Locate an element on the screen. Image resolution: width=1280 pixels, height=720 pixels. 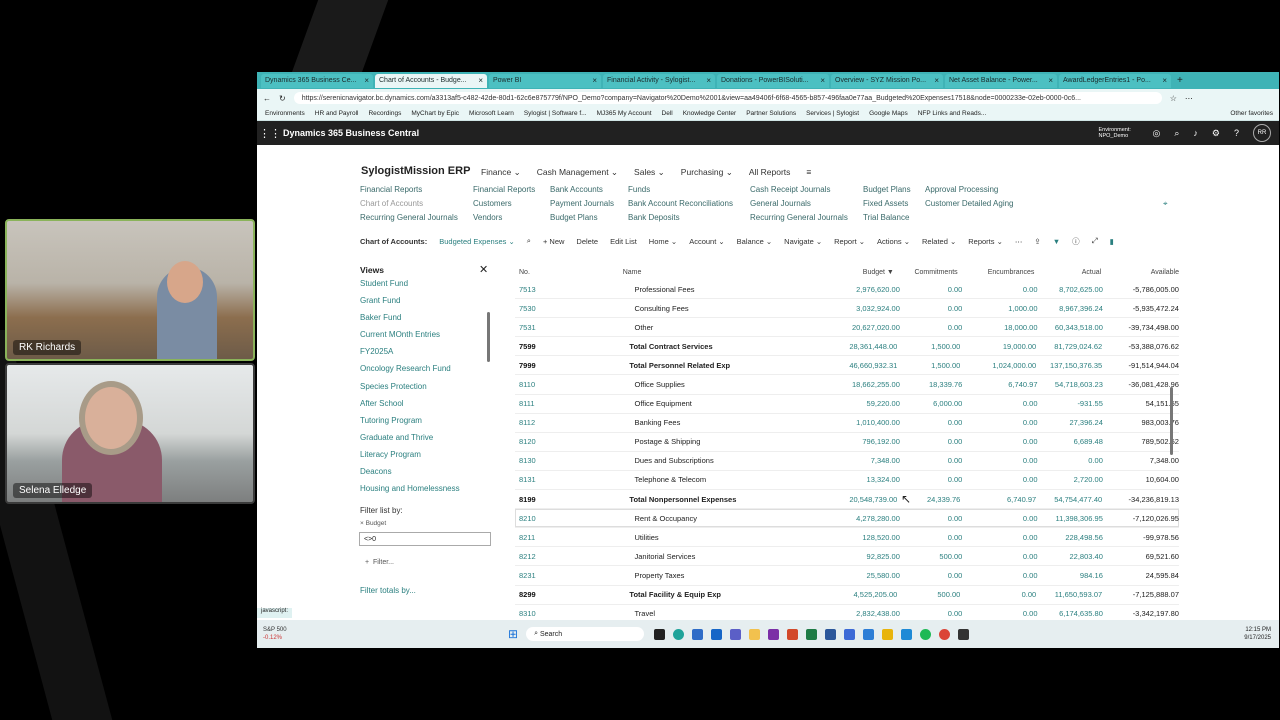
action-balance: Balance ⌄ is located at coordinates (754, 241).